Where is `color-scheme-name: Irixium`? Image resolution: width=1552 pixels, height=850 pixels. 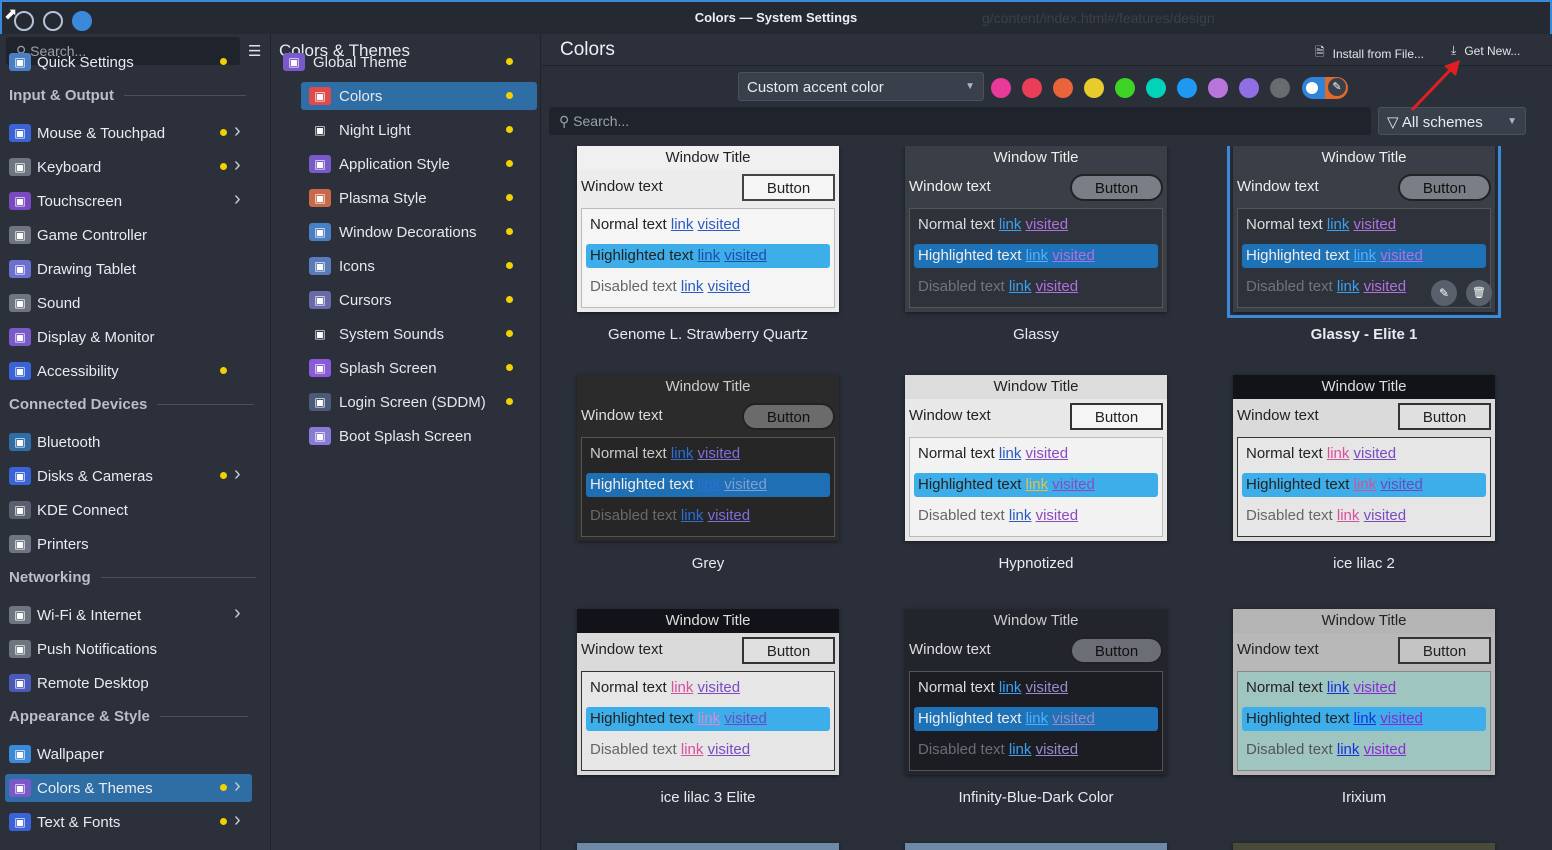 color-scheme-name: Irixium is located at coordinates (1364, 797).